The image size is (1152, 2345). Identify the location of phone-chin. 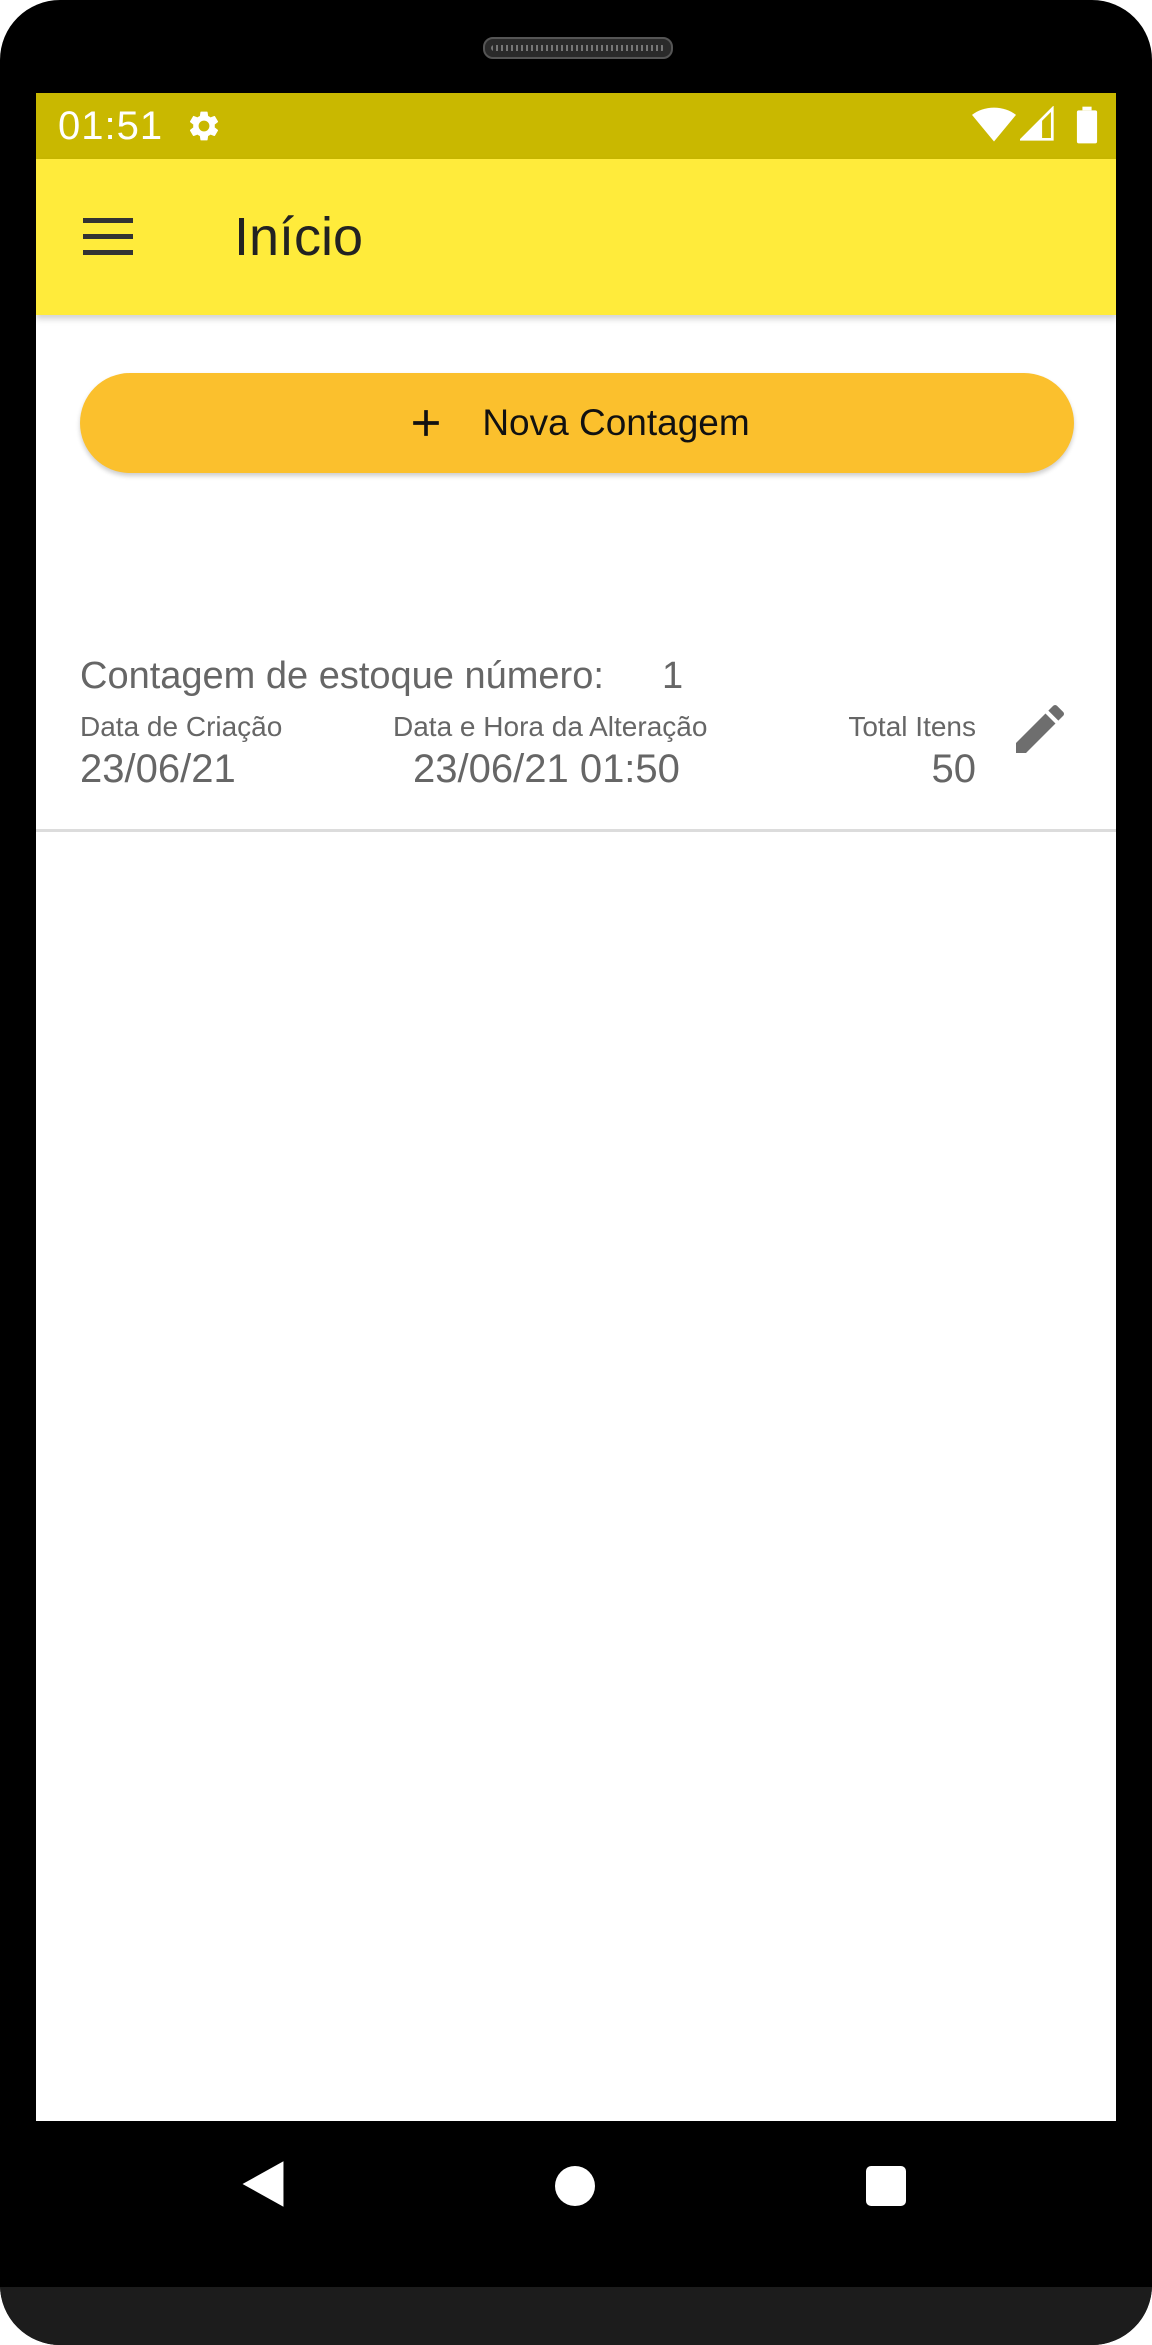
(576, 2316).